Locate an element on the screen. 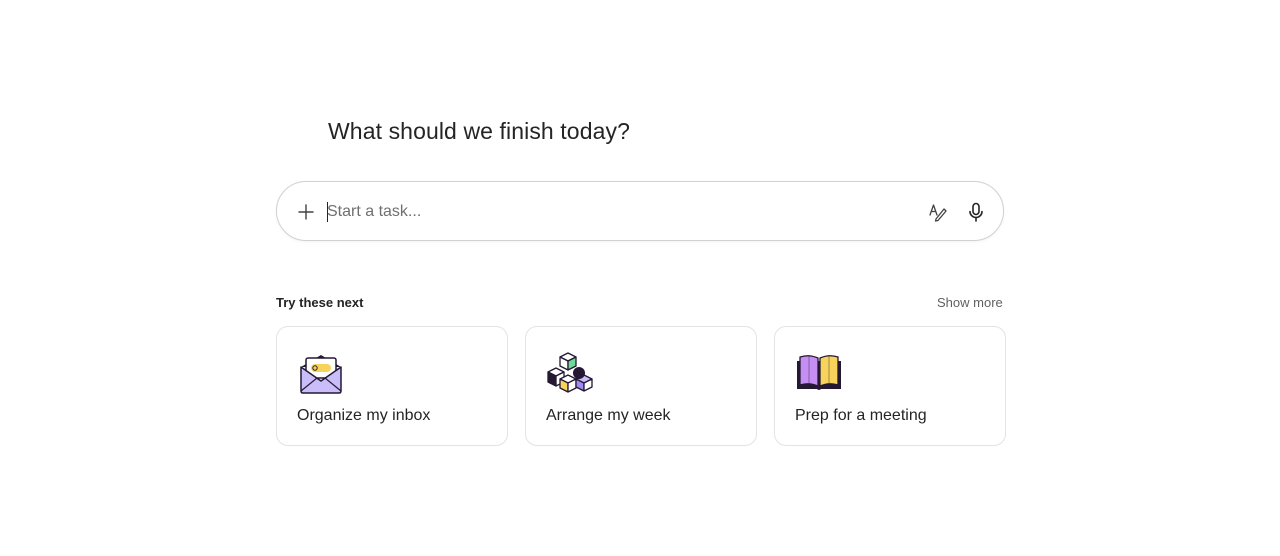 This screenshot has width=1280, height=556. card-label: Prep for a meeting is located at coordinates (861, 415).